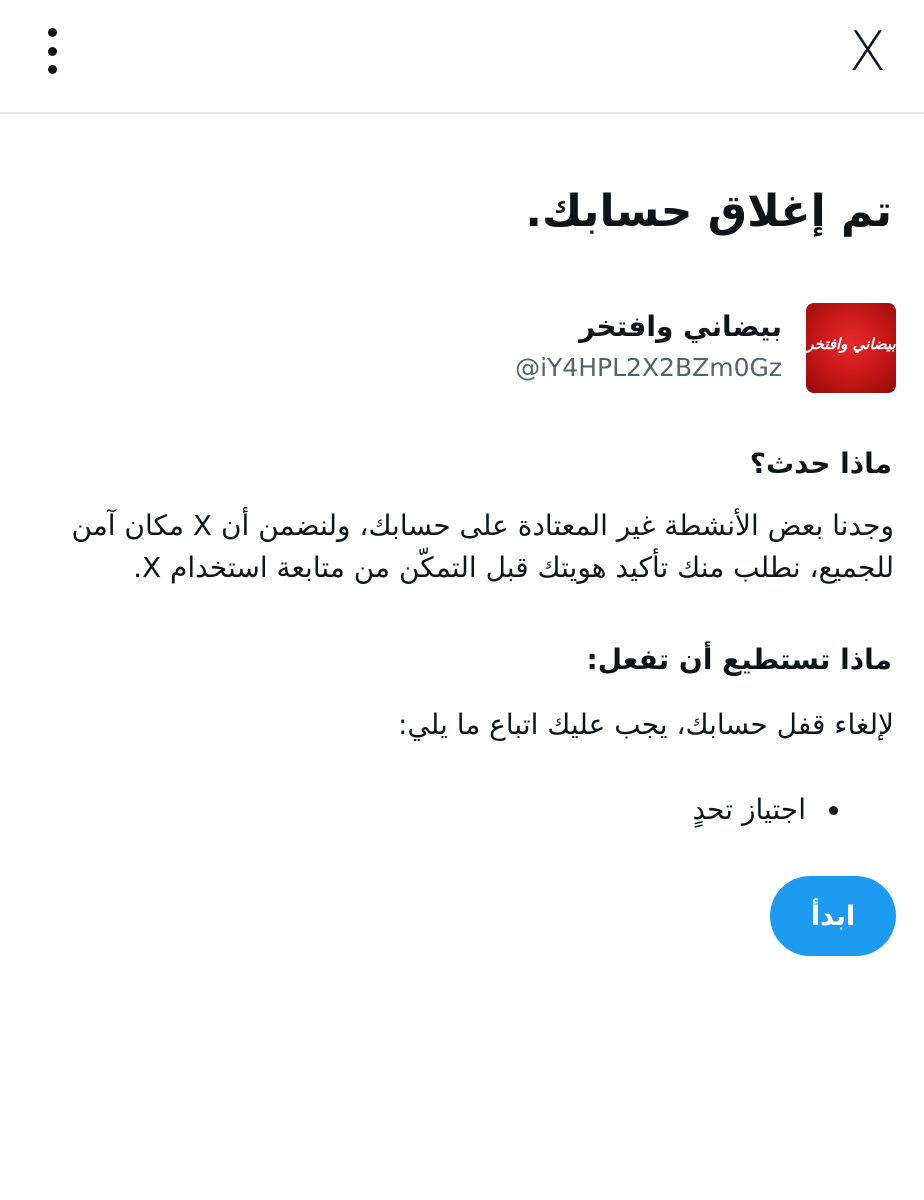 The image size is (924, 1200). I want to click on unlock-steps-list: اجتياز تحدٍ, so click(448, 810).